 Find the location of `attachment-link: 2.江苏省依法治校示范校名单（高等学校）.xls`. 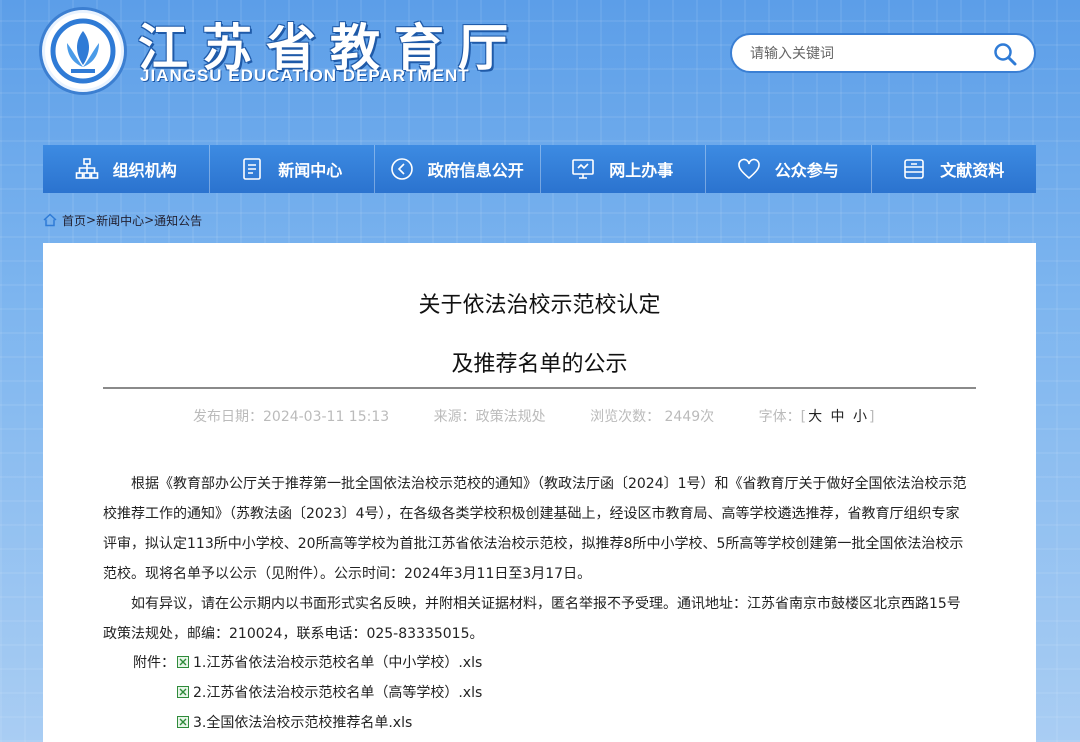

attachment-link: 2.江苏省依法治校示范校名单（高等学校）.xls is located at coordinates (337, 692).